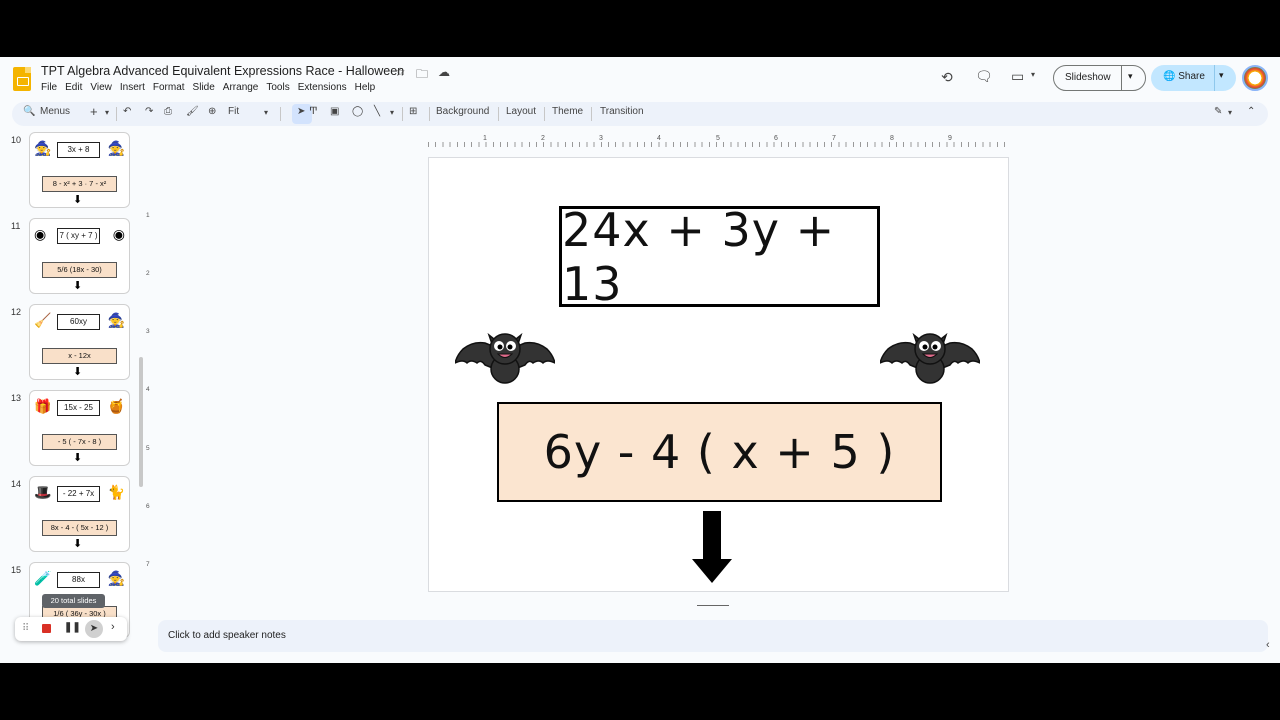  What do you see at coordinates (168, 111) in the screenshot?
I see `print-icon: ⎙` at bounding box center [168, 111].